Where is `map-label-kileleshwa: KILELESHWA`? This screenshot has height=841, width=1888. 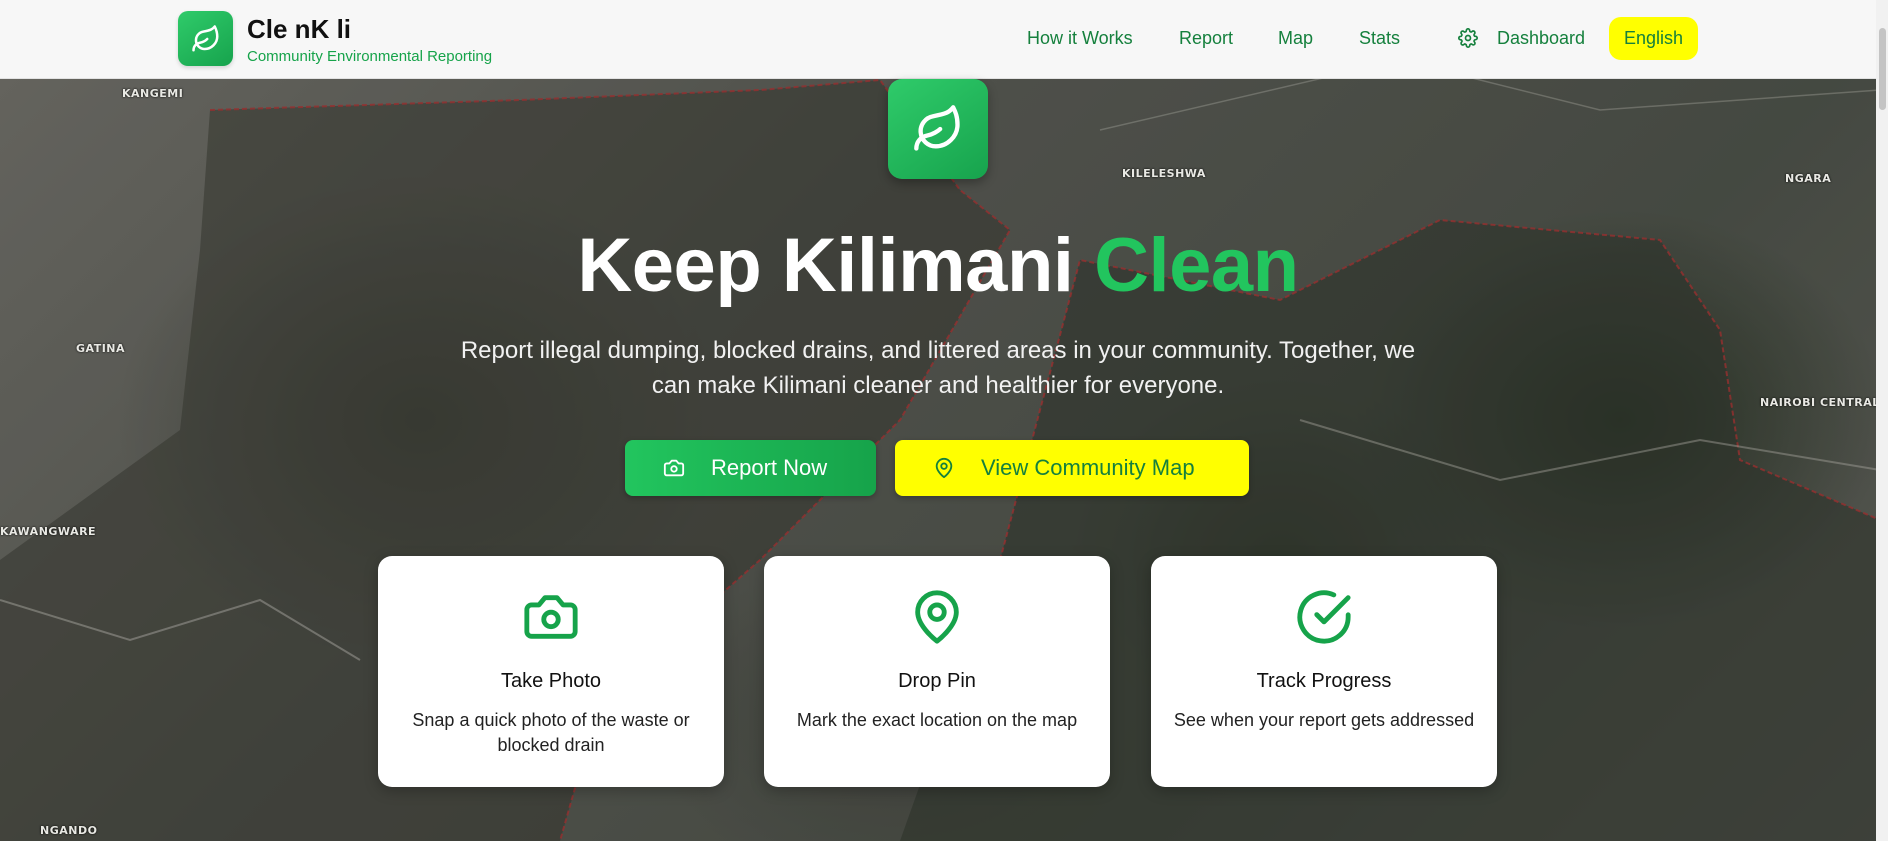 map-label-kileleshwa: KILELESHWA is located at coordinates (1164, 173).